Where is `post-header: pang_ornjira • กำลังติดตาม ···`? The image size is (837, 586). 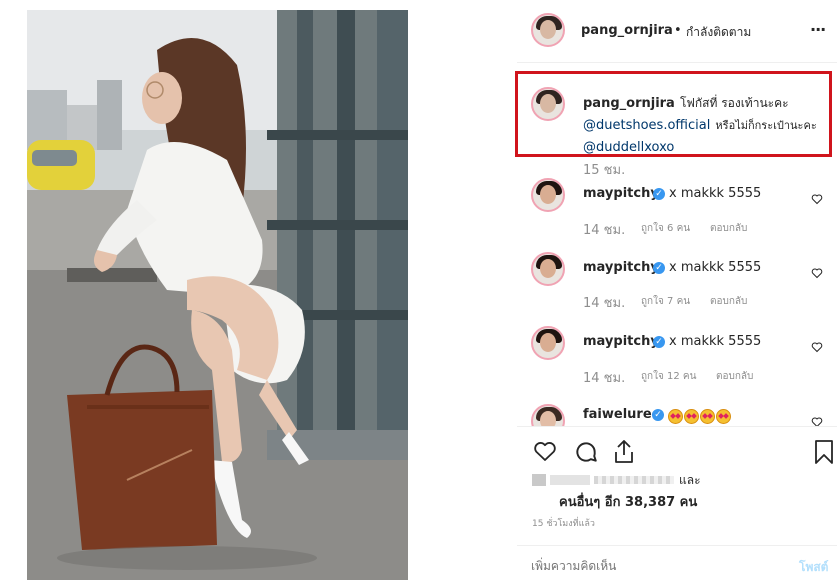
post-header: pang_ornjira • กำลังติดตาม ··· is located at coordinates (677, 31).